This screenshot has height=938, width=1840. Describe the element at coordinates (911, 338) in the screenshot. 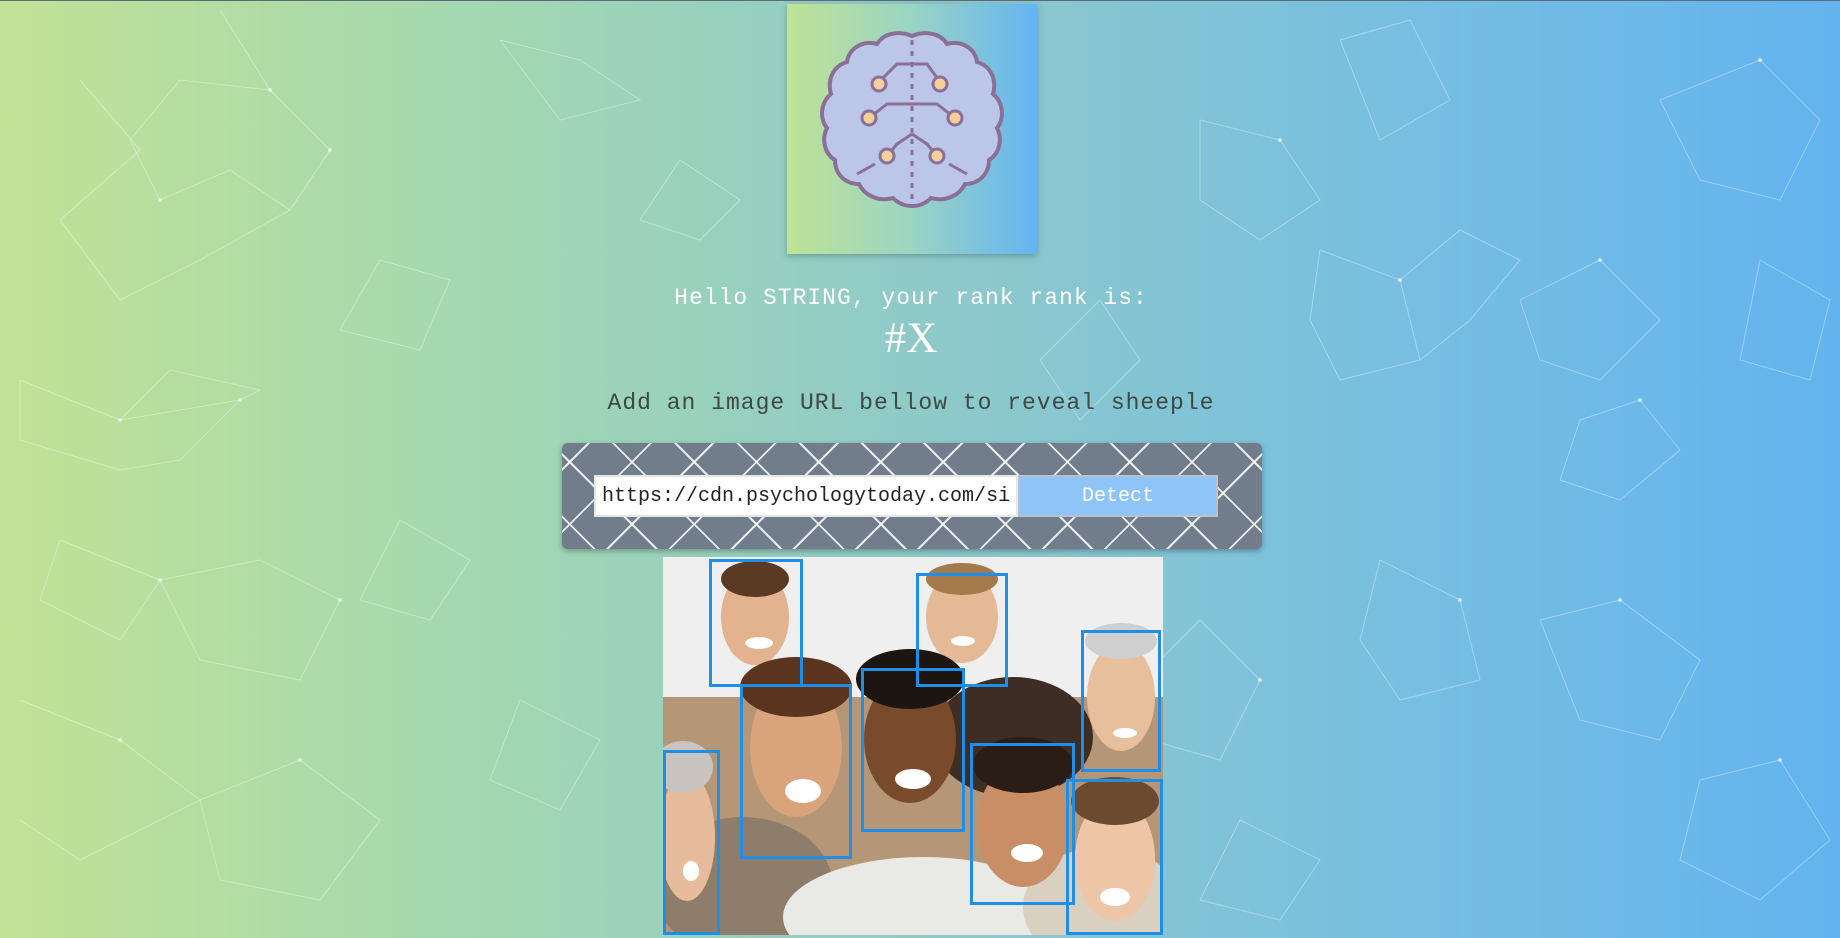

I see `rank-value: #X` at that location.